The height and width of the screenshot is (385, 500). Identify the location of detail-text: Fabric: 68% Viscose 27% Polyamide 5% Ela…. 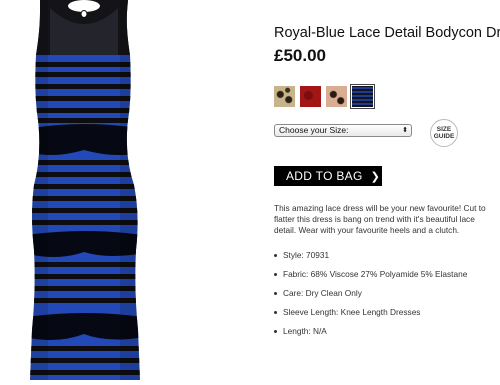
(375, 274).